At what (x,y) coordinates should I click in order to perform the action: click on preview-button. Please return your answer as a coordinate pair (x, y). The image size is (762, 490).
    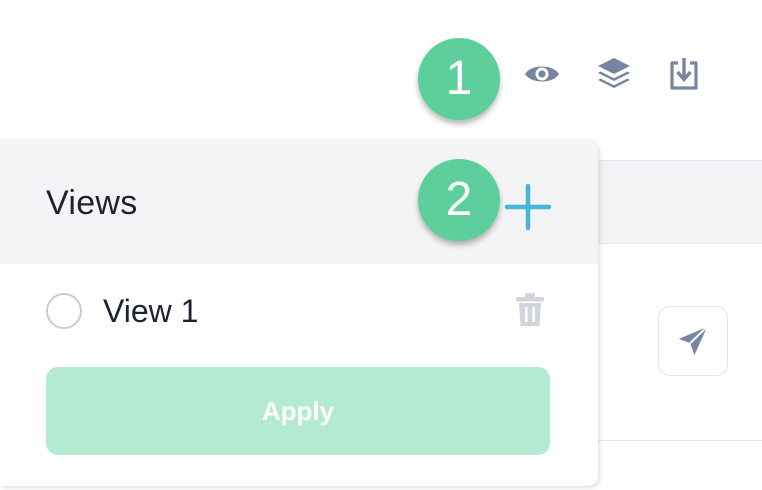
    Looking at the image, I should click on (542, 74).